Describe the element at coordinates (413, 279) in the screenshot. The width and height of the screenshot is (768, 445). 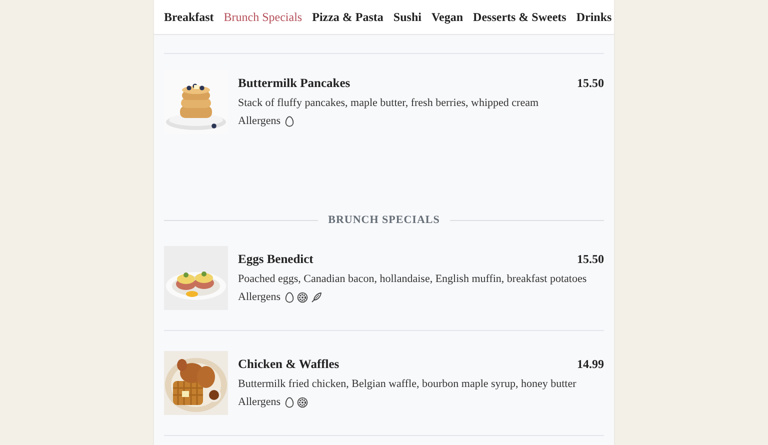
I see `dish-description: Poached eggs, Canadian bacon, hollandaise, English muffin, breakfast potatoes` at that location.